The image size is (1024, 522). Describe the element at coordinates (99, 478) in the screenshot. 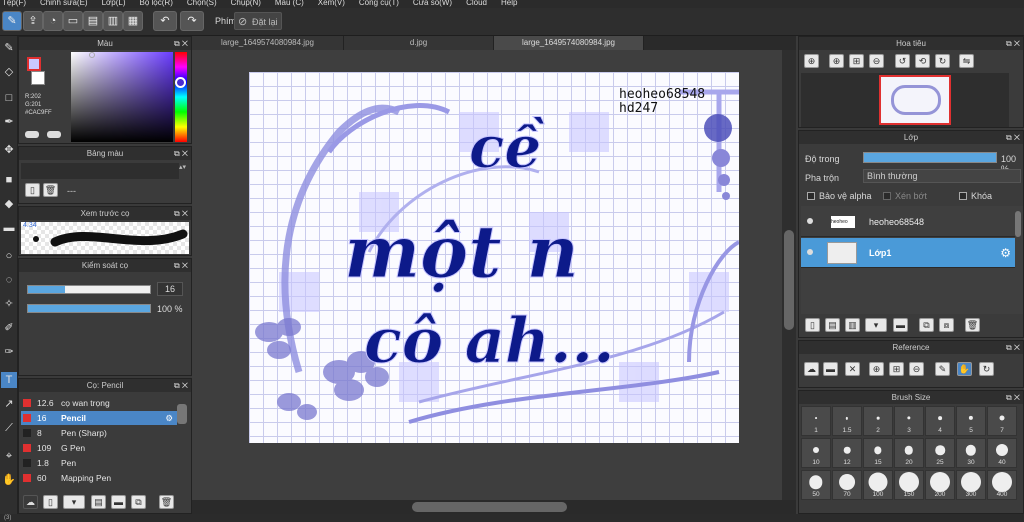

I see `brush-item: 60 Mapping Pen` at that location.